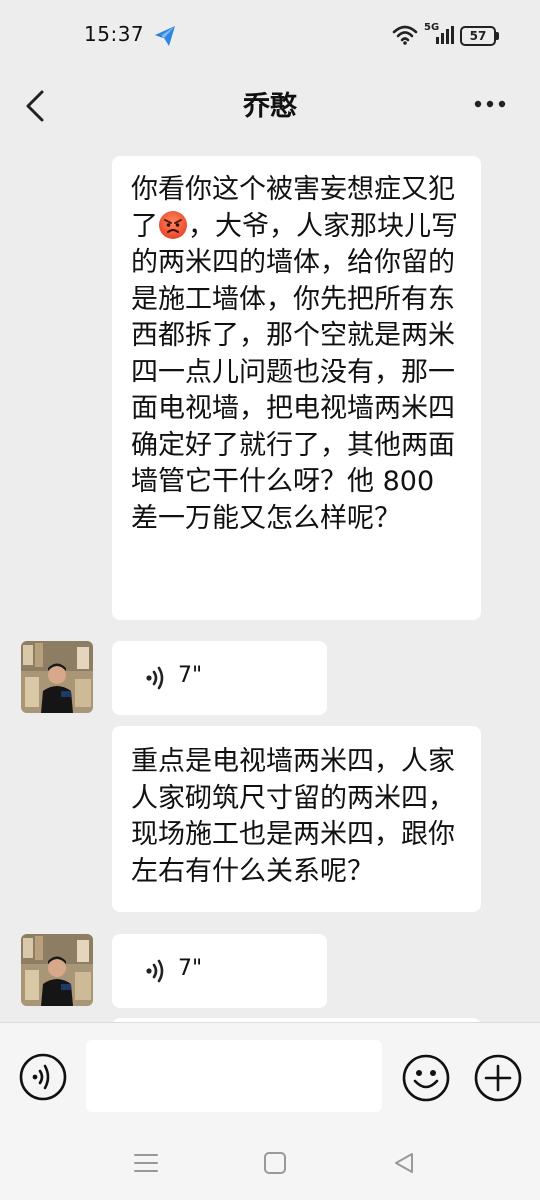 Image resolution: width=540 pixels, height=1200 pixels. I want to click on nav-bar: 乔憨, so click(270, 106).